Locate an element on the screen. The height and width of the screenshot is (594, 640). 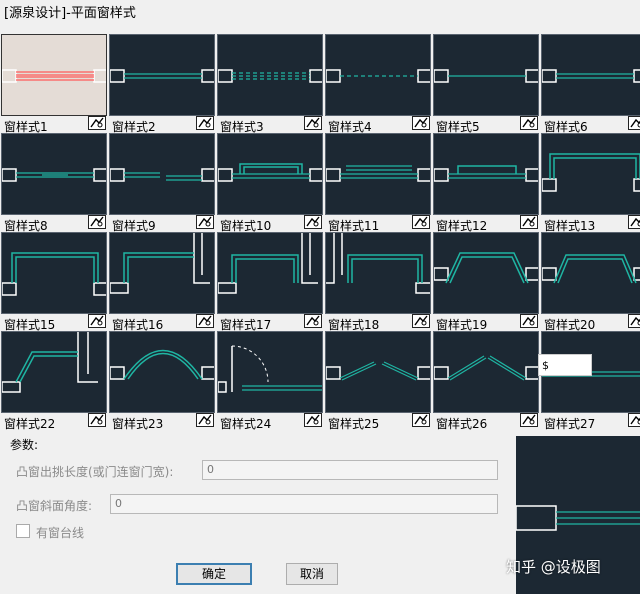
cursor-tooltip: $ is located at coordinates (565, 365).